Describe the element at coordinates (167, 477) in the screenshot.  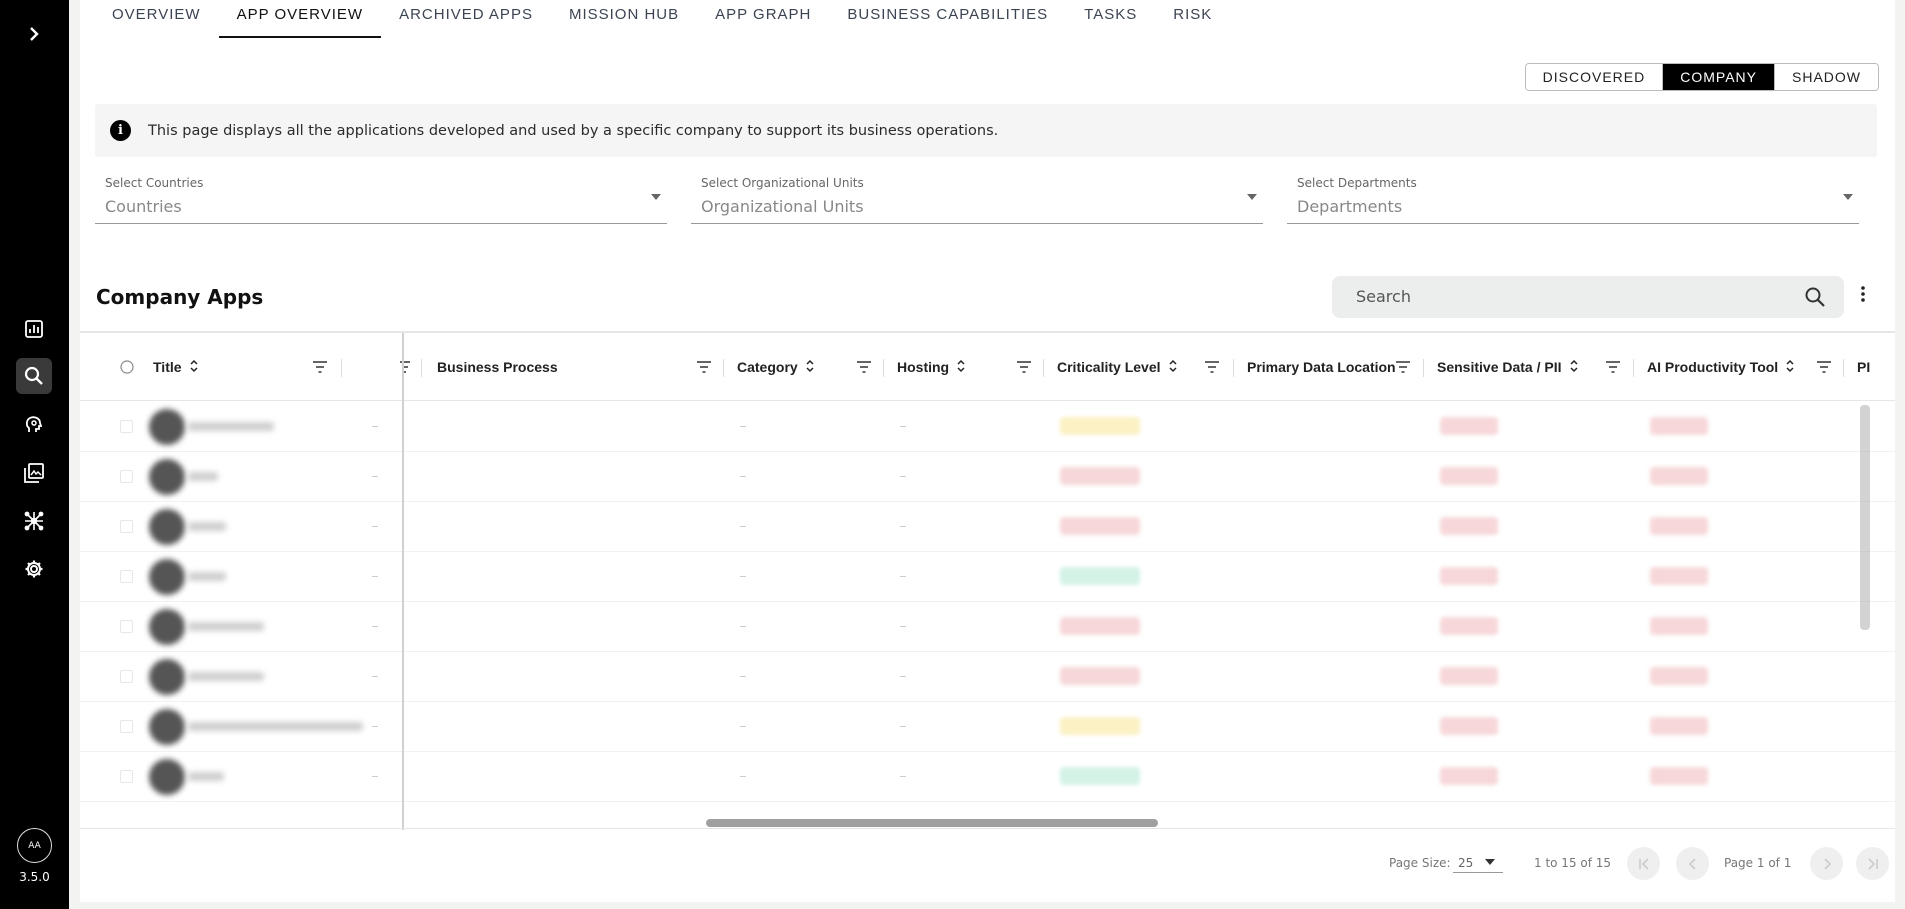
I see `app-logo` at that location.